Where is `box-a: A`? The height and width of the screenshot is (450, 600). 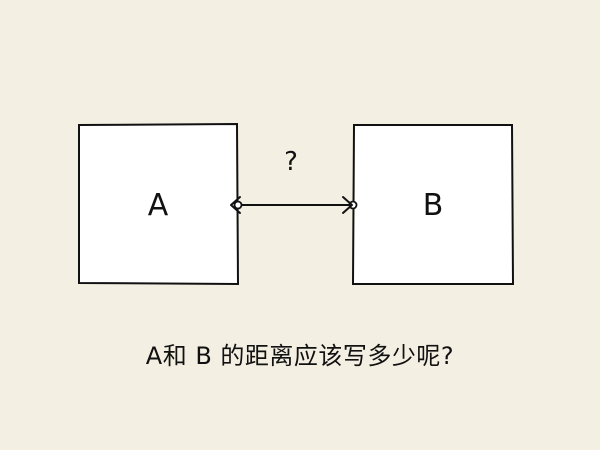
box-a: A is located at coordinates (159, 204).